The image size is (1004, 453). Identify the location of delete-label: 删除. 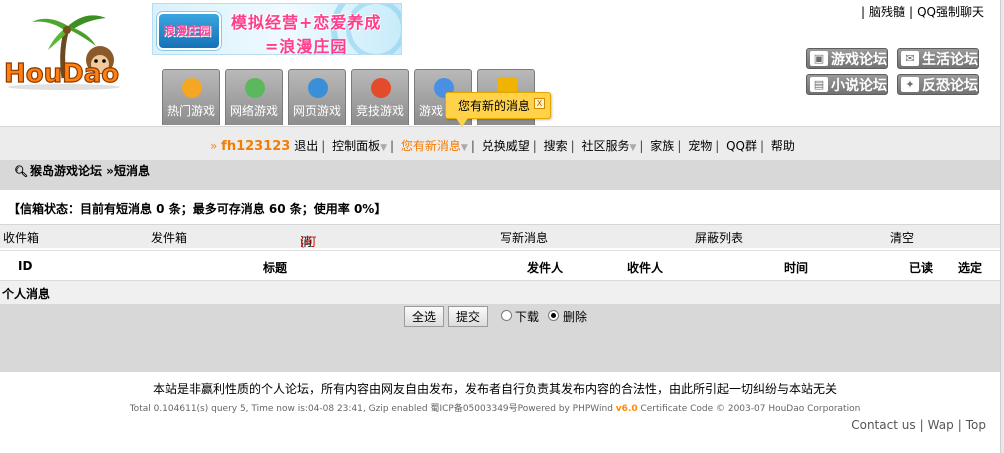
(575, 317).